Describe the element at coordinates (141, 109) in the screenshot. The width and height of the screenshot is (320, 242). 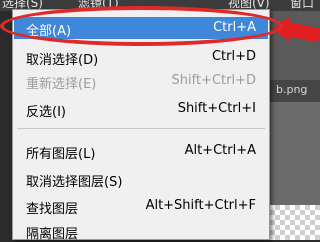
I see `menu-item-inverse: 反选(I) Shift+Ctrl+I` at that location.